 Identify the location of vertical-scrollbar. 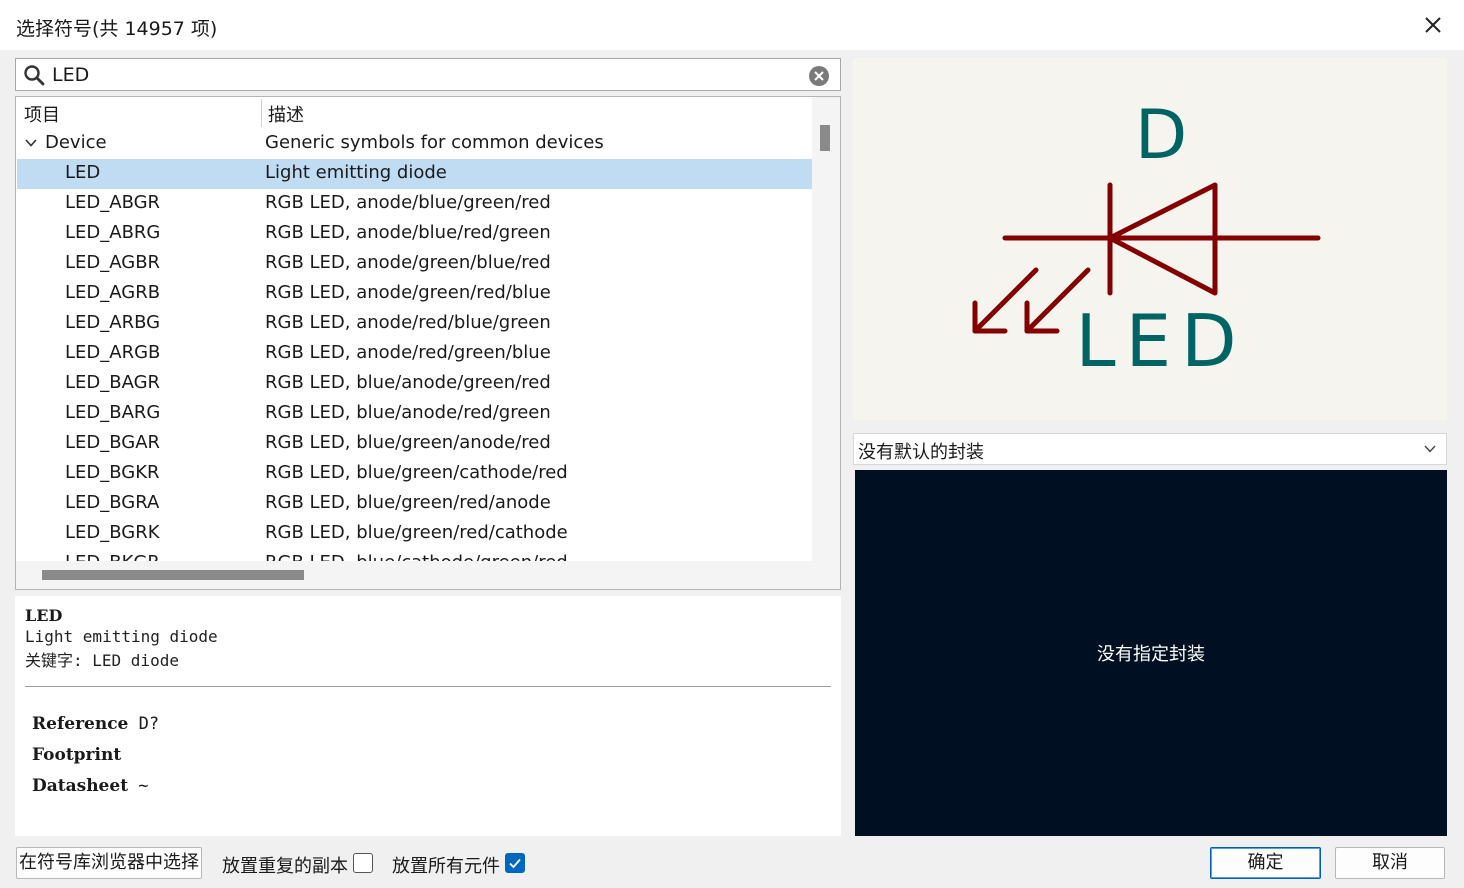
(826, 329).